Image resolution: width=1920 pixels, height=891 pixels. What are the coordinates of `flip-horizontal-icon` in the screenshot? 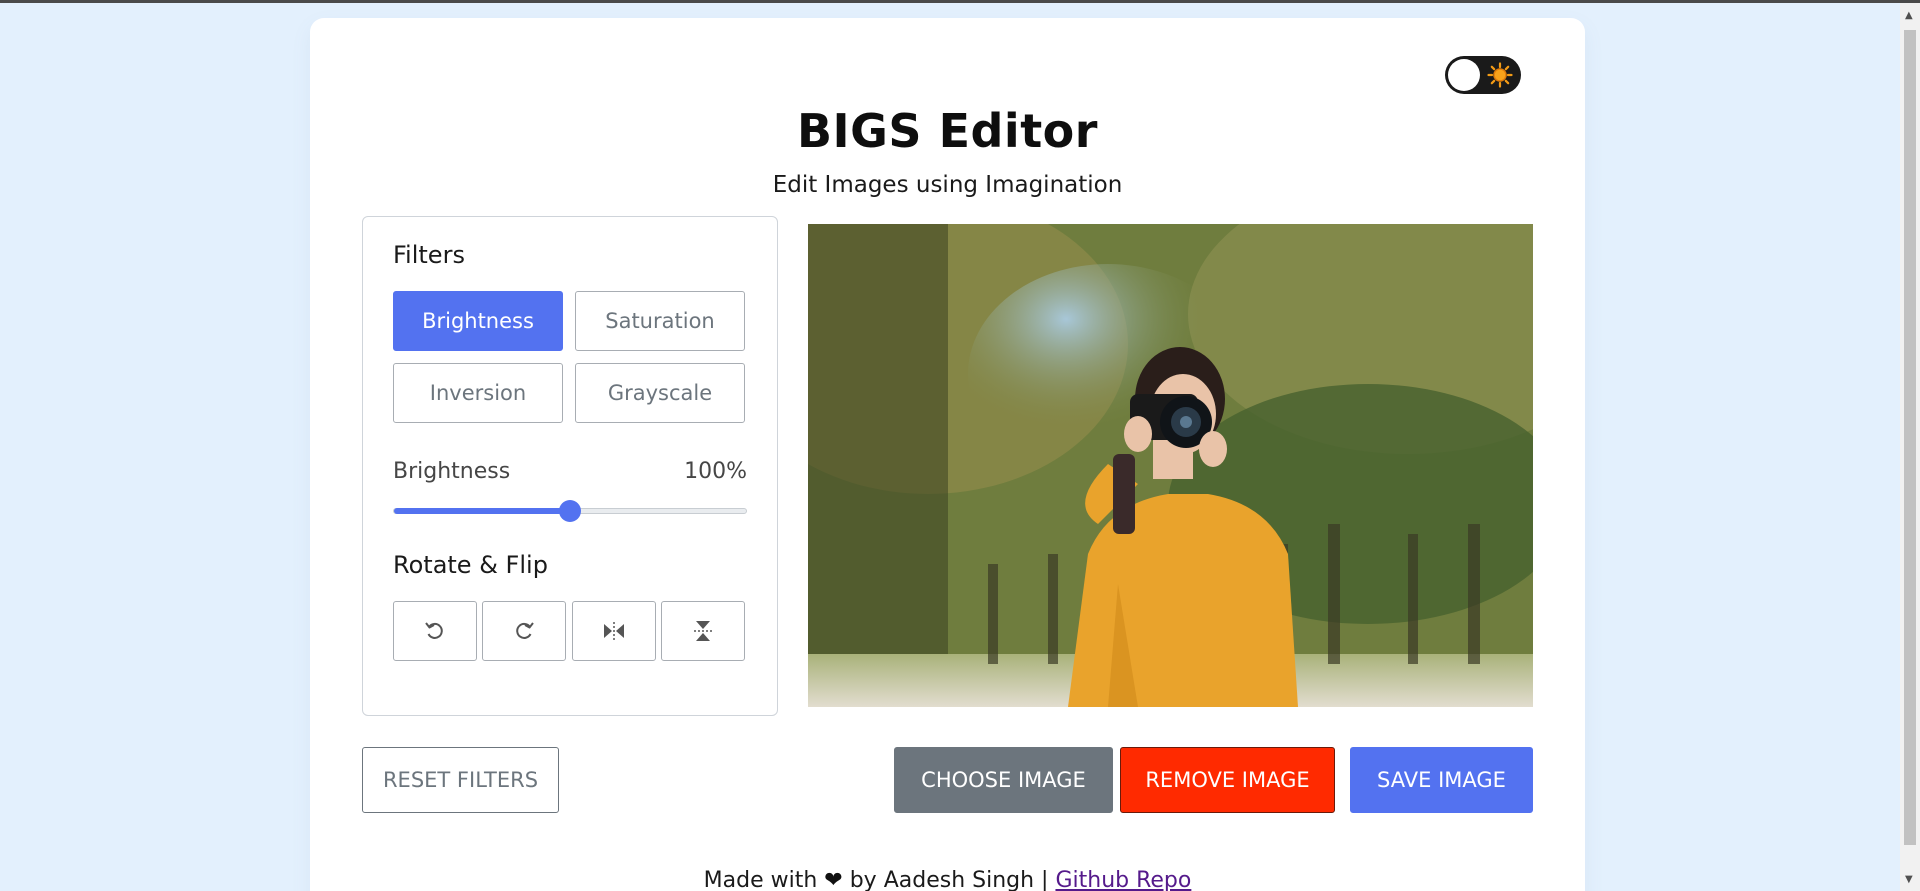 It's located at (614, 631).